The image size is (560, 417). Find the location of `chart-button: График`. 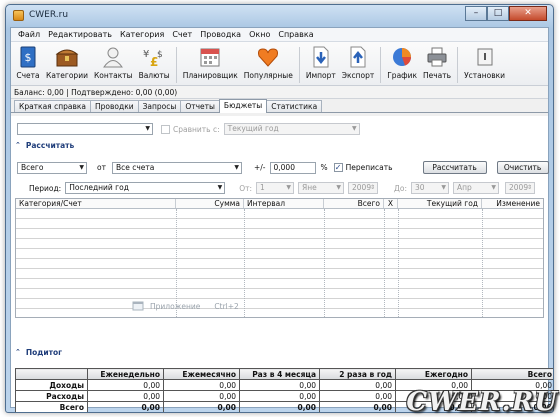

chart-button: График is located at coordinates (402, 62).